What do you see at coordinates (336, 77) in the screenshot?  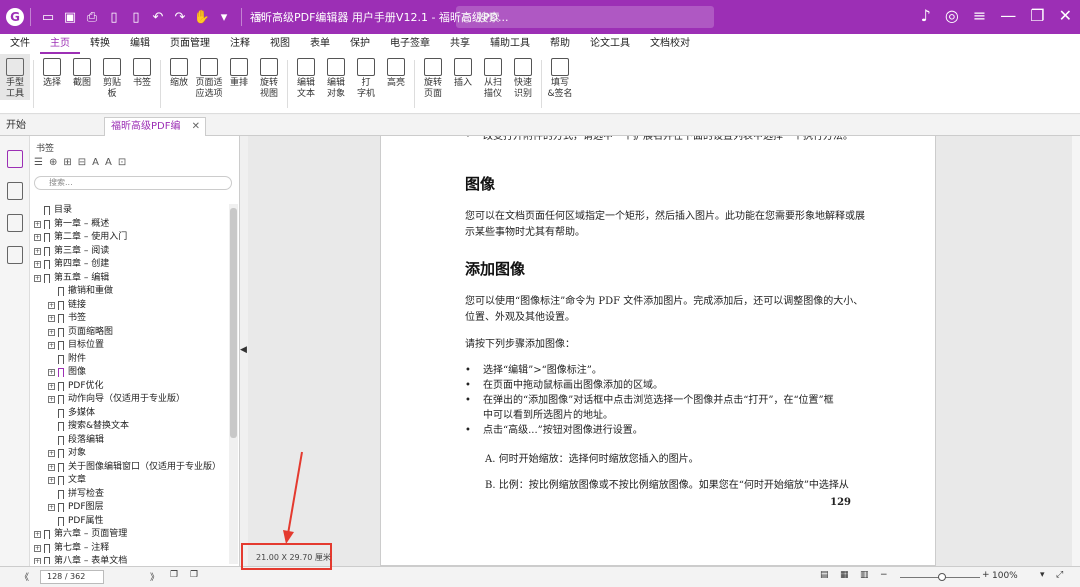 I see `ribbon-button: 编辑 对象` at bounding box center [336, 77].